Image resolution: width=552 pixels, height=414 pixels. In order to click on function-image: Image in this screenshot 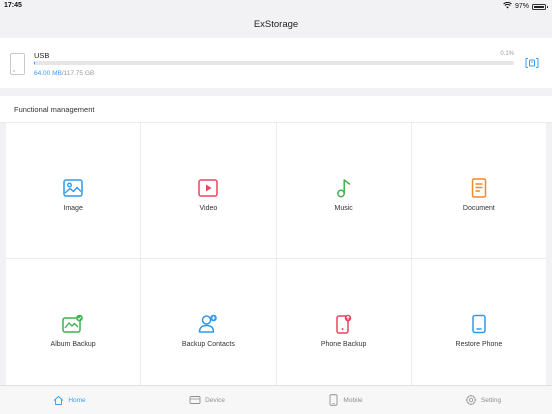, I will do `click(73, 190)`.